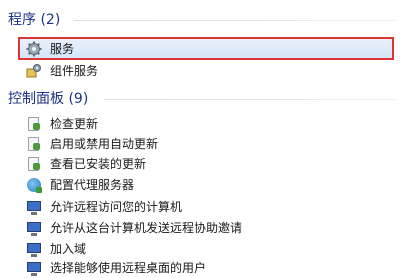 Image resolution: width=402 pixels, height=278 pixels. What do you see at coordinates (146, 228) in the screenshot?
I see `result-item-label: 允许从这台计算机发送远程协助邀请` at bounding box center [146, 228].